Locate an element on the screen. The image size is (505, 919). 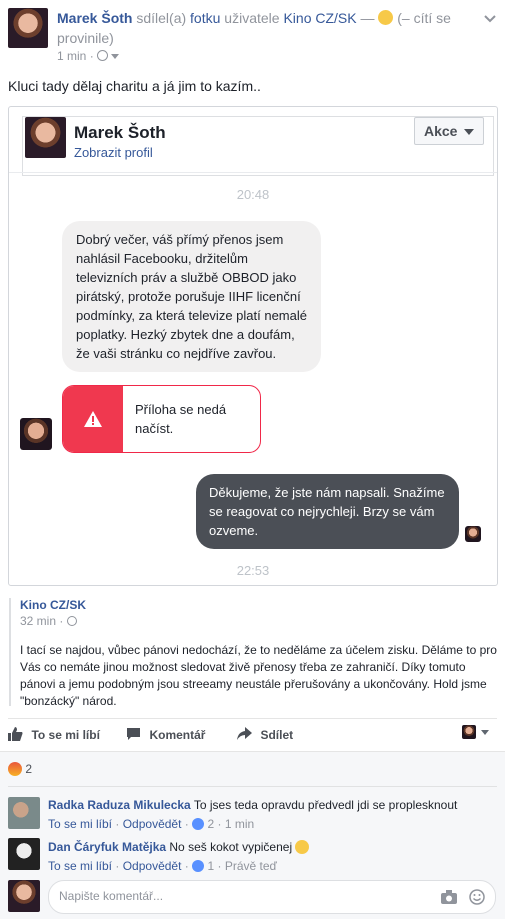
reactions-summary: 2 is located at coordinates (20, 770).